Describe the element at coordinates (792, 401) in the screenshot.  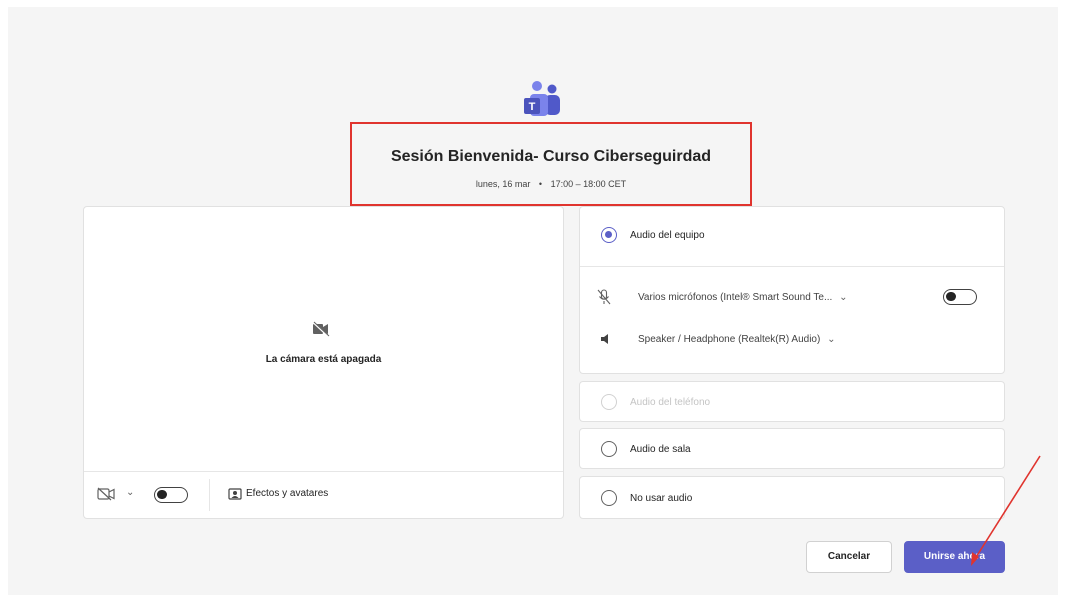
I see `audio-phone-option: Audio del teléfono` at that location.